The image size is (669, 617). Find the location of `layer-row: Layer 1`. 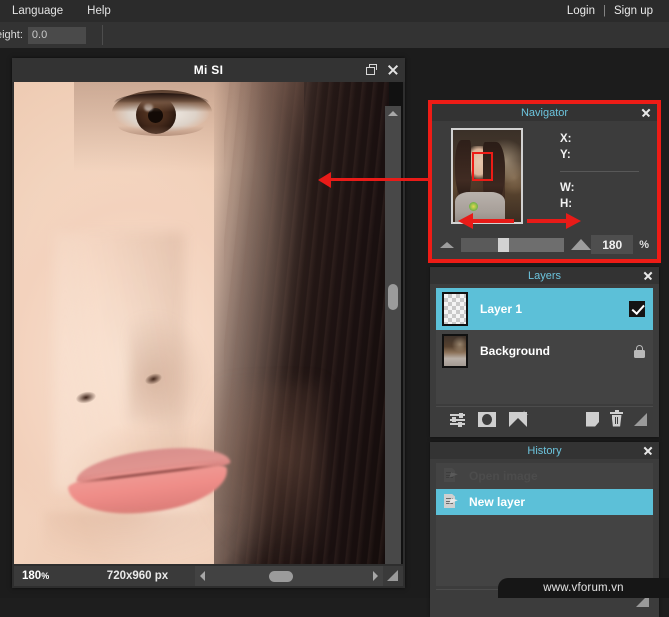

layer-row: Layer 1 is located at coordinates (544, 309).